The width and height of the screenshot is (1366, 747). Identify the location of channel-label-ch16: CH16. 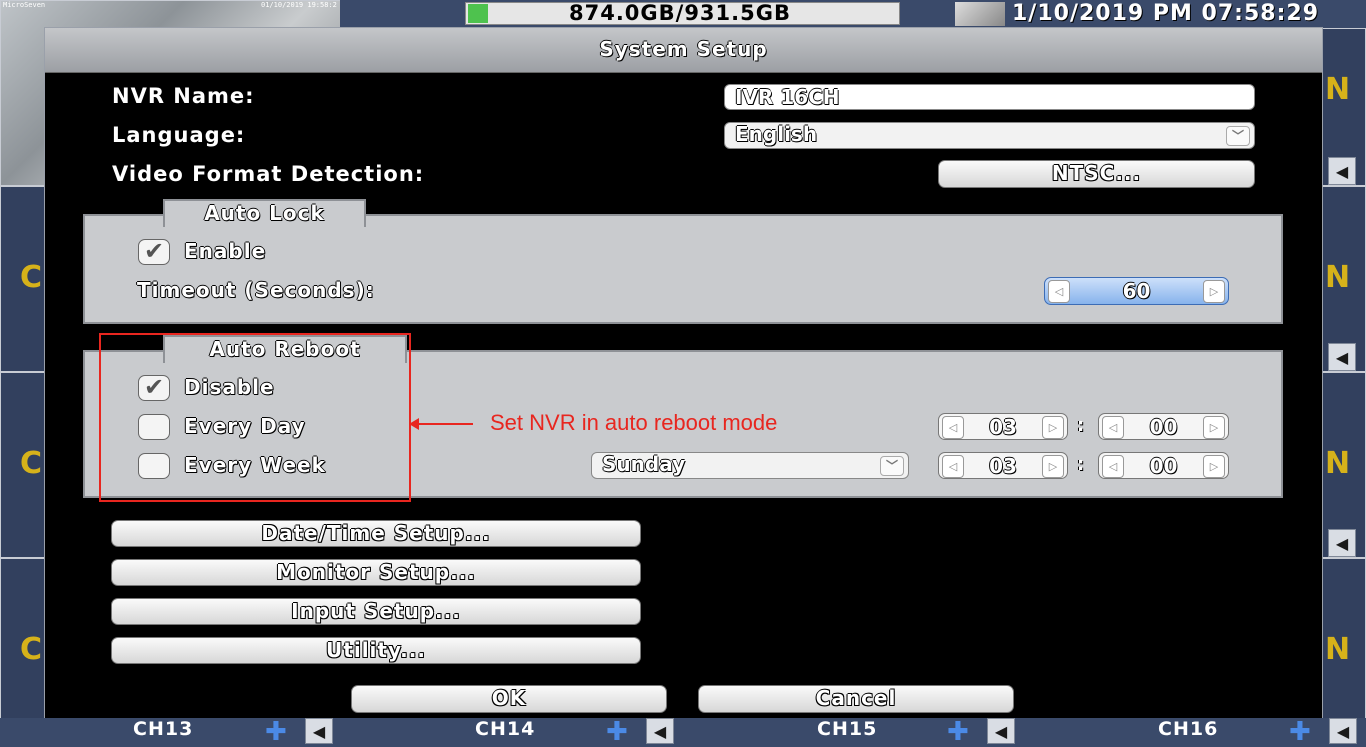
(1188, 729).